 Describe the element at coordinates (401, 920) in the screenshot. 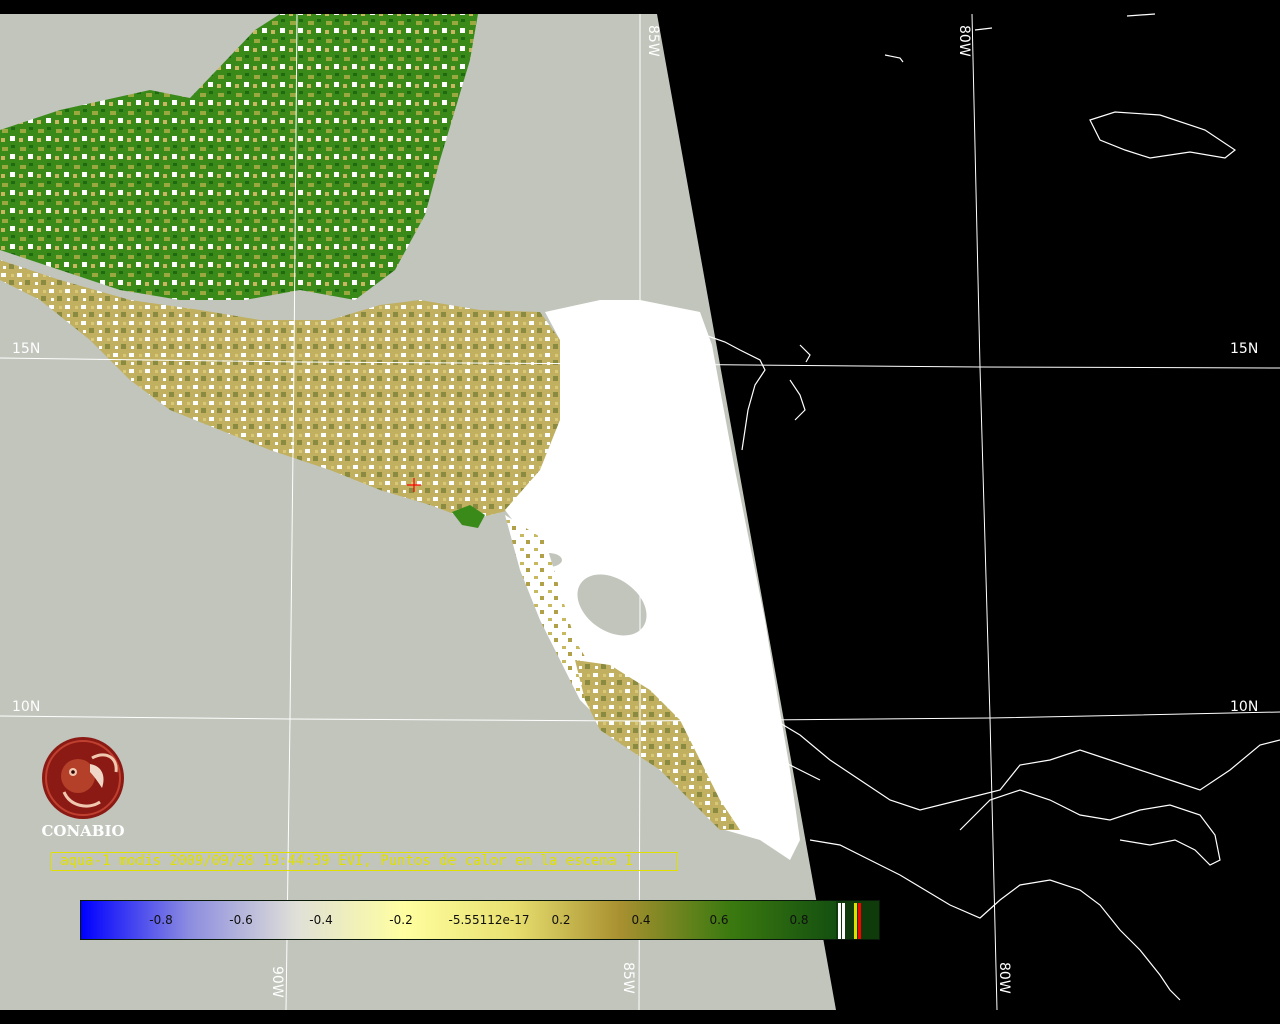

I see `colorbar-tick-label: -0.2` at that location.